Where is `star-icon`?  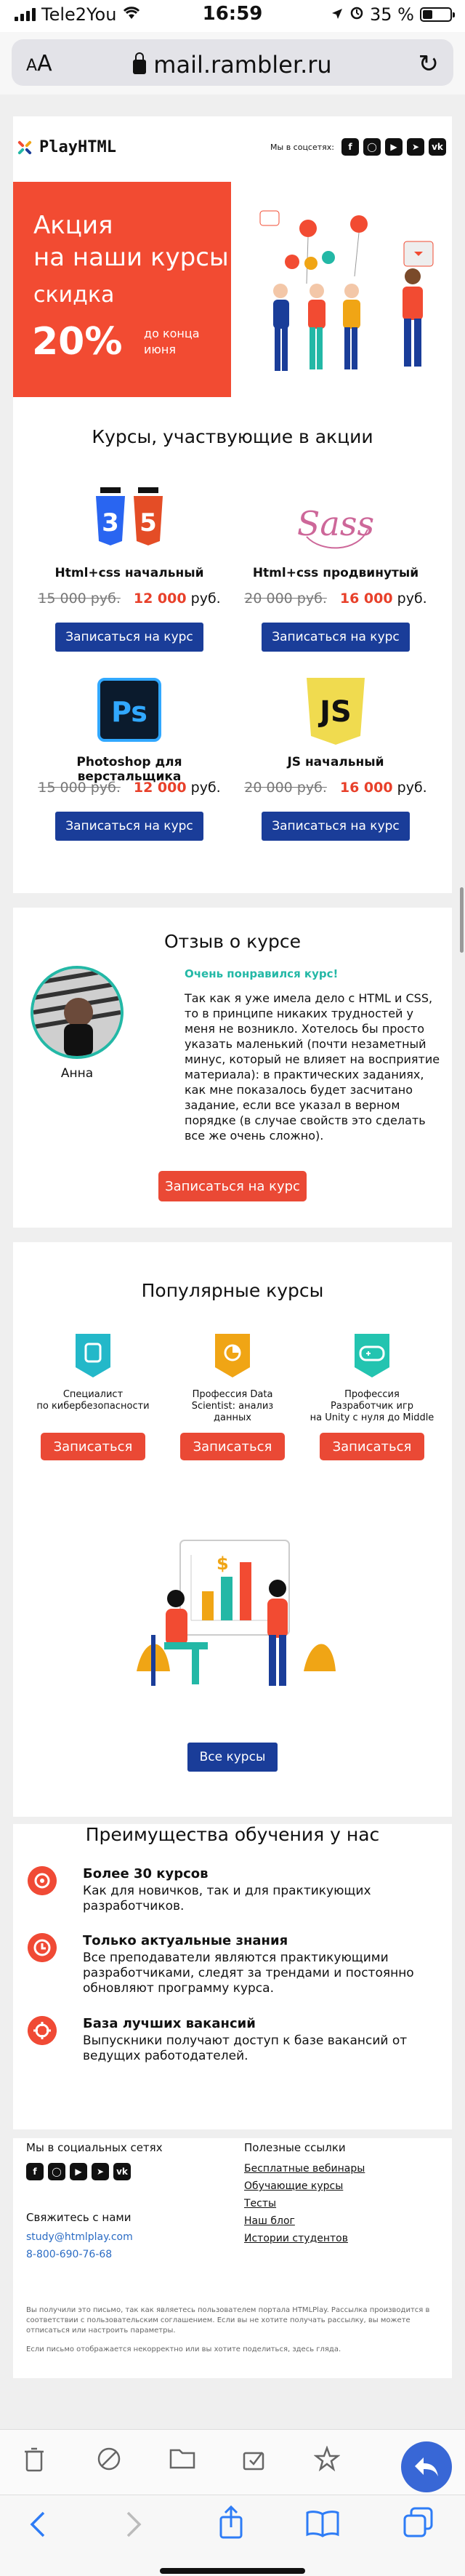 star-icon is located at coordinates (327, 2462).